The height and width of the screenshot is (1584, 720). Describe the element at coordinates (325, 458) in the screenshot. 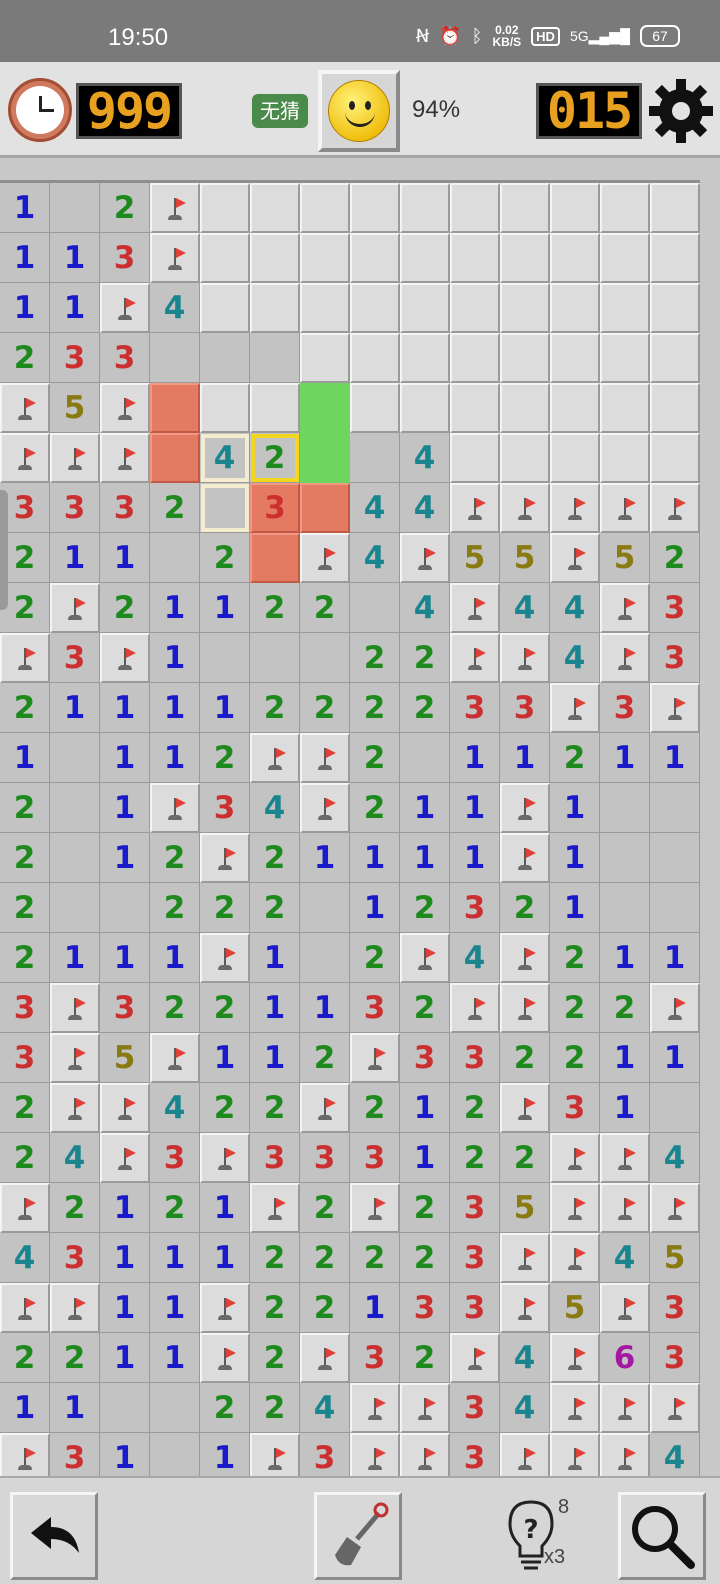

I see `safe-cell` at that location.